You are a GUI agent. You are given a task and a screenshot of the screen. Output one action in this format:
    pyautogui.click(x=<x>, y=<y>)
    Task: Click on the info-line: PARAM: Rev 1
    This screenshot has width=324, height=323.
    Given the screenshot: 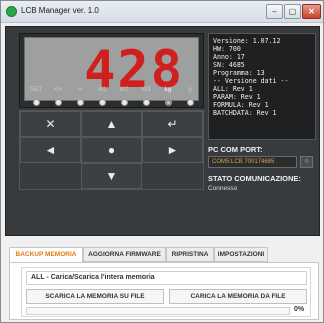 What is the action you would take?
    pyautogui.click(x=237, y=97)
    